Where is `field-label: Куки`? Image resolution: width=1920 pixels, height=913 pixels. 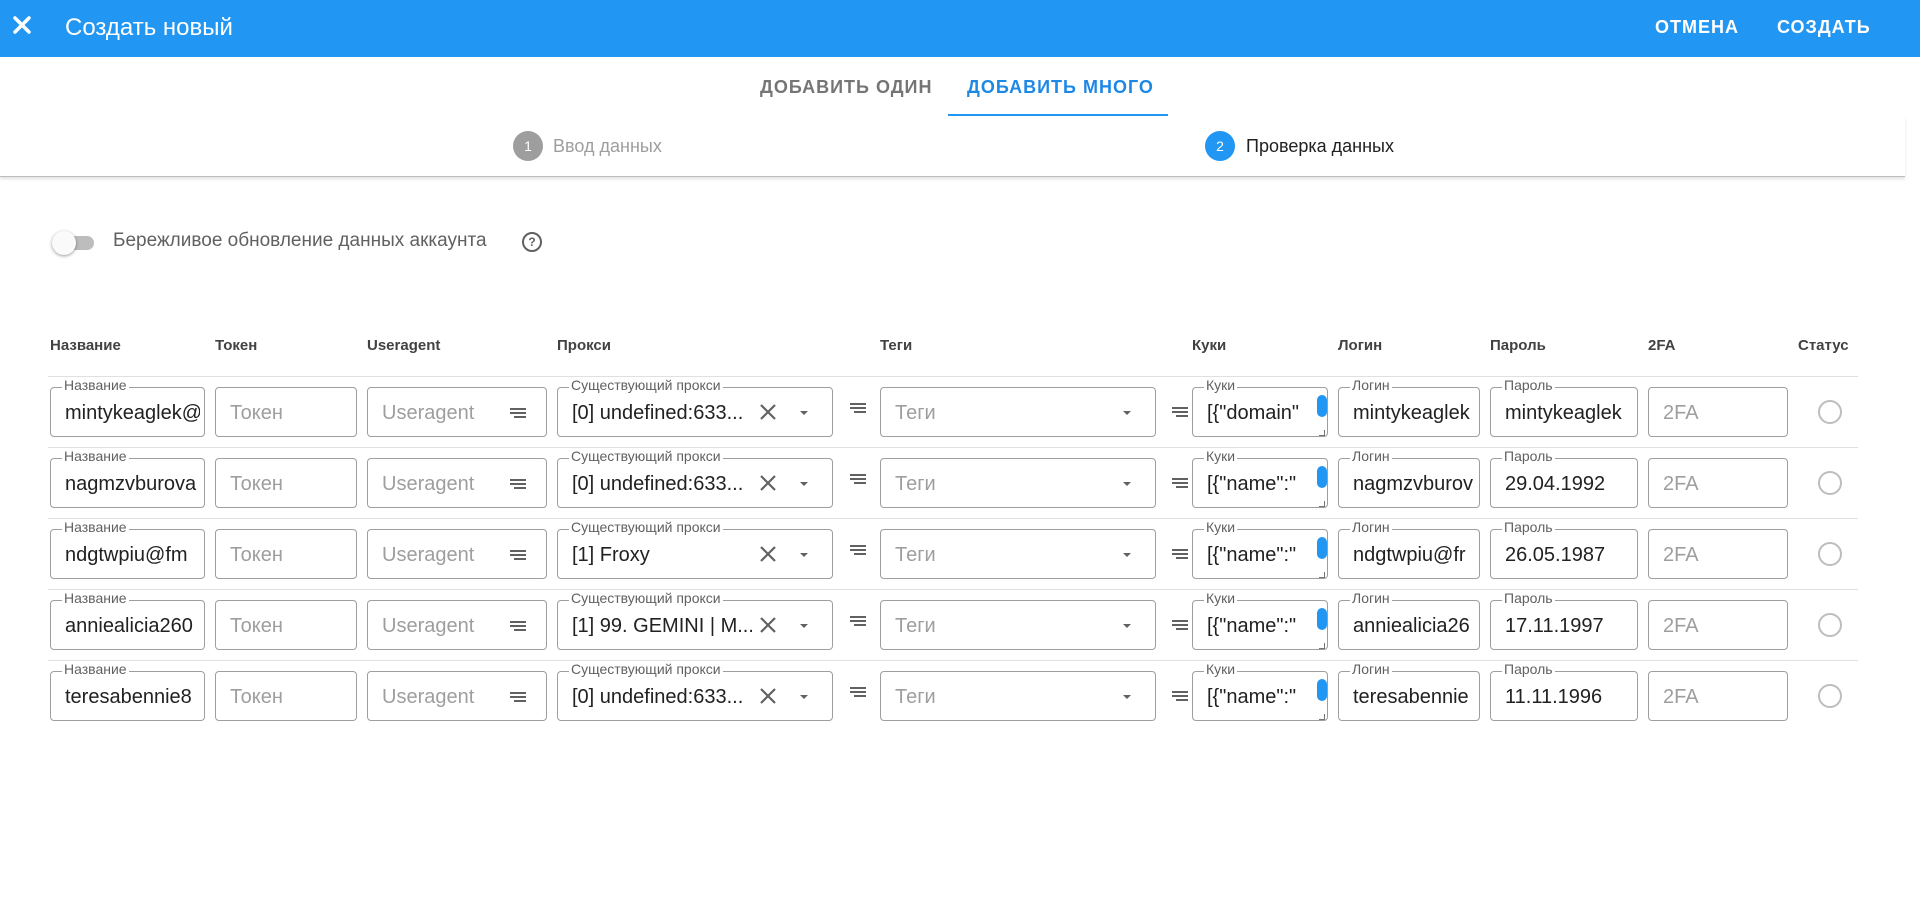
field-label: Куки is located at coordinates (1221, 527).